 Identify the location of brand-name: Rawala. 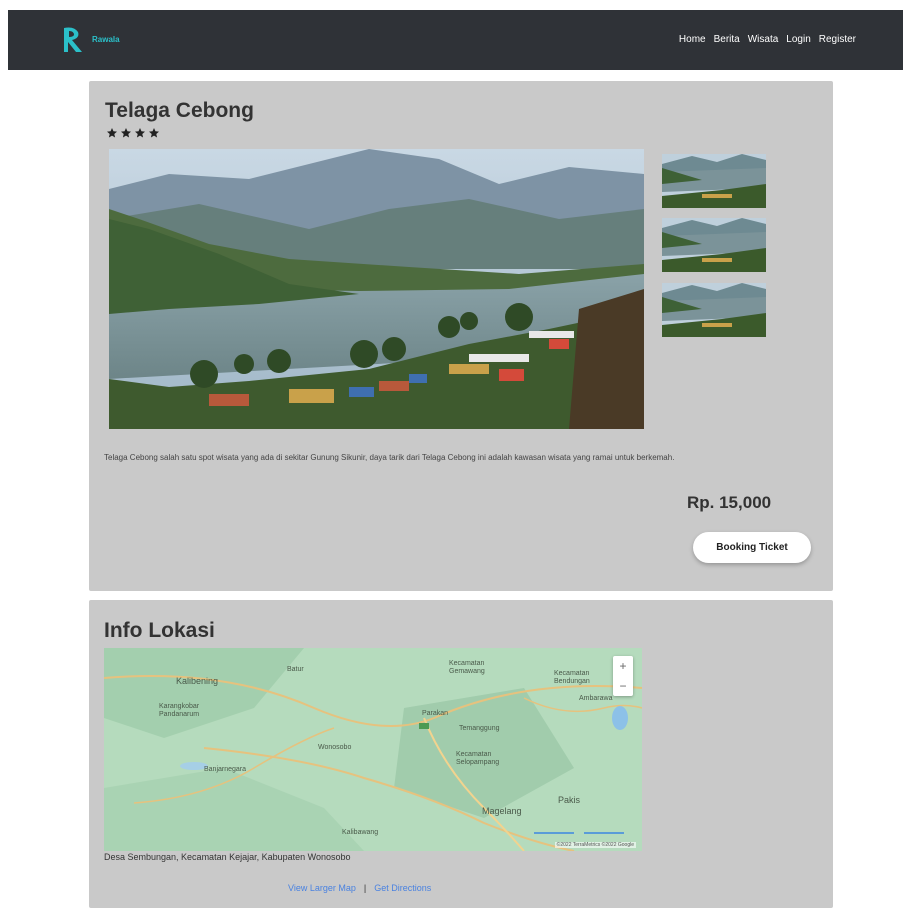
(106, 39).